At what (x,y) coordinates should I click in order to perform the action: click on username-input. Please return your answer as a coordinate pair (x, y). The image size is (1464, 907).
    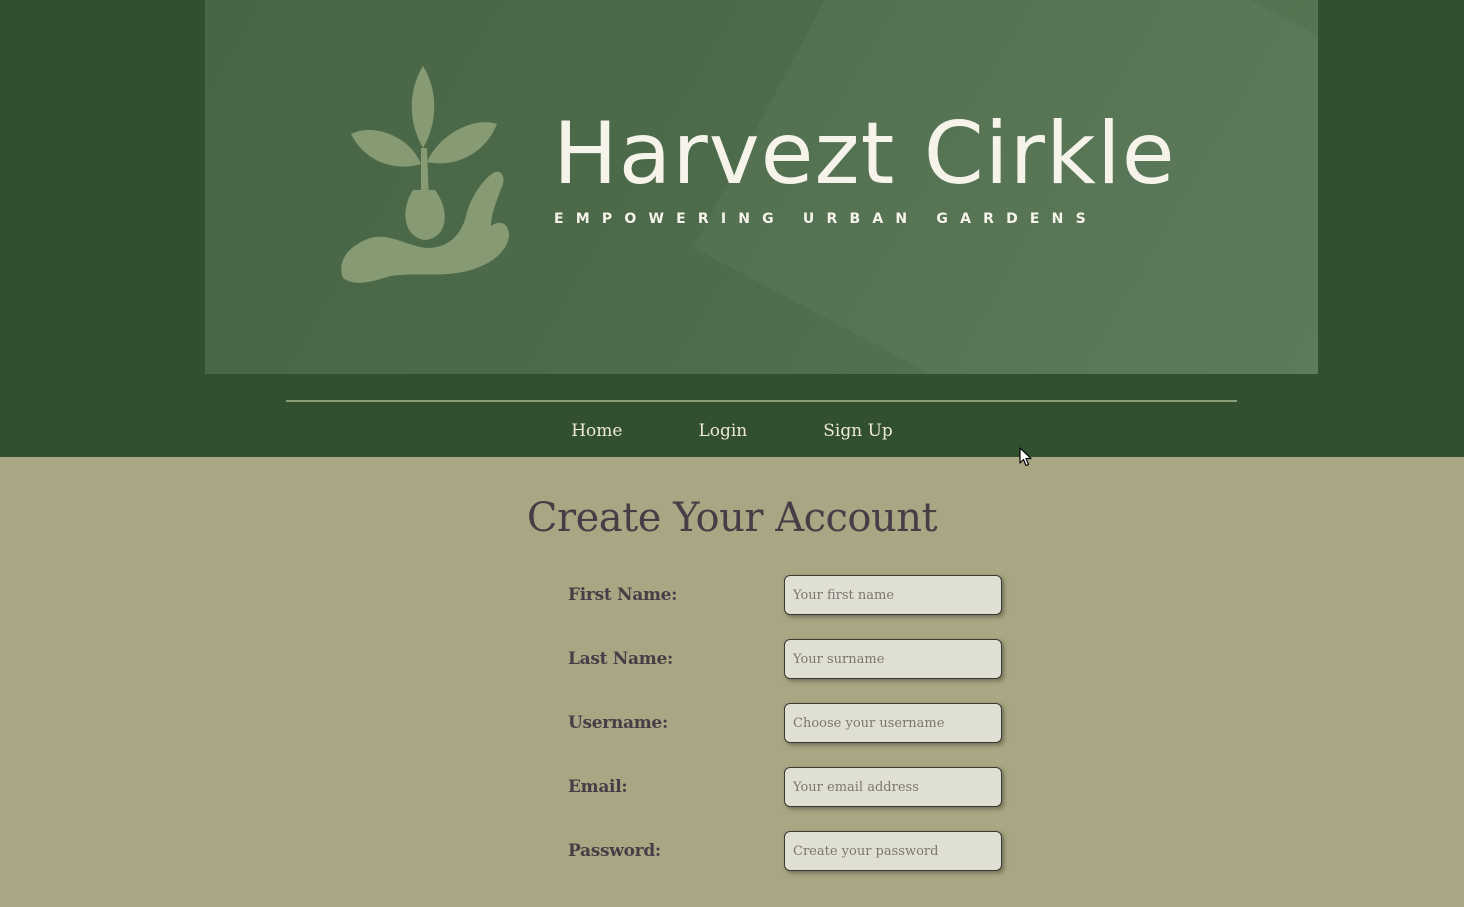
    Looking at the image, I should click on (893, 723).